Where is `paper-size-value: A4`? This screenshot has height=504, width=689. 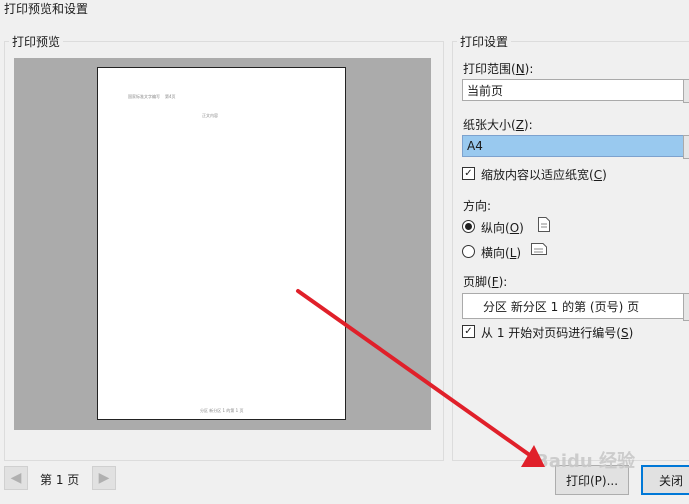 paper-size-value: A4 is located at coordinates (475, 146).